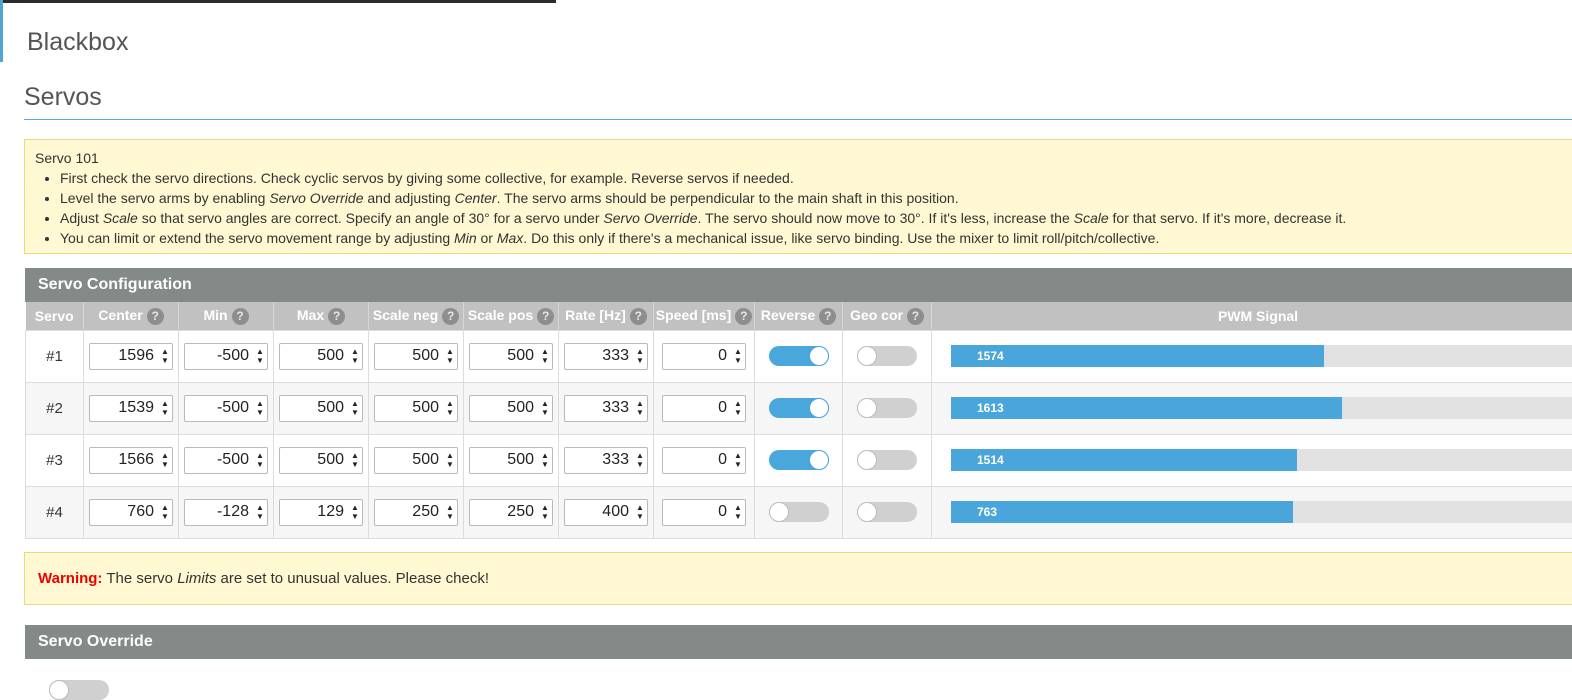 Image resolution: width=1572 pixels, height=700 pixels. Describe the element at coordinates (606, 512) in the screenshot. I see `rate-input: 400▲▼` at that location.